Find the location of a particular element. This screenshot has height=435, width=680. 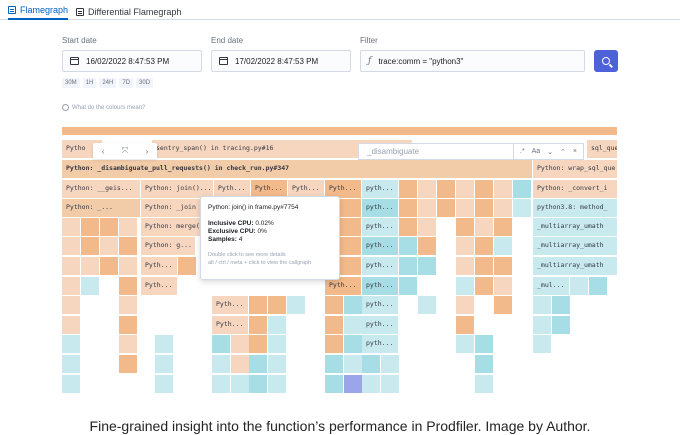

tab-differential-flamegraph: Differential Flamegraph is located at coordinates (128, 11).